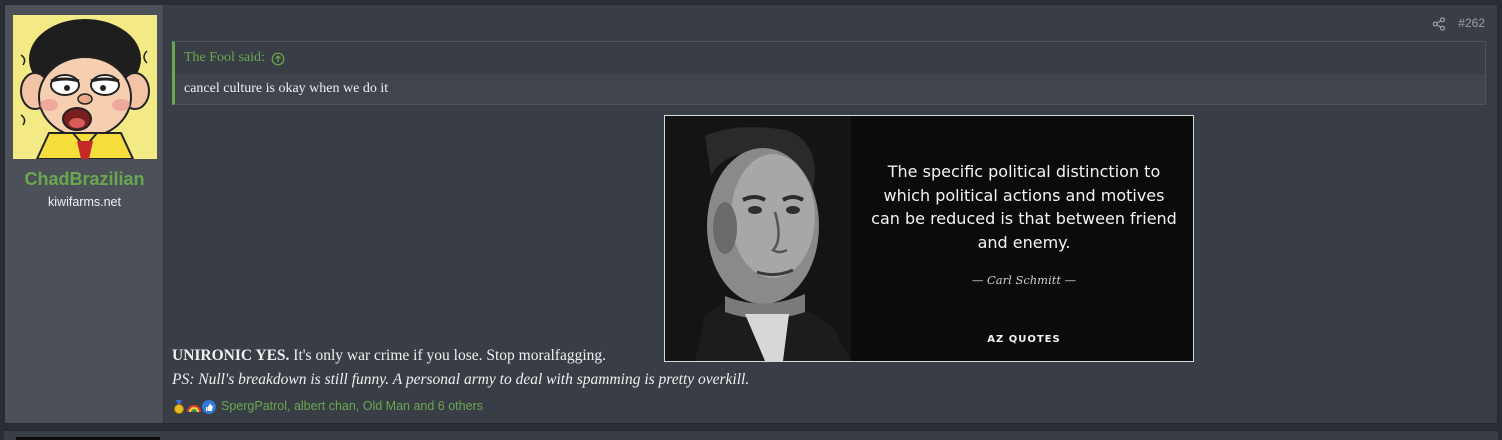 The width and height of the screenshot is (1502, 440). What do you see at coordinates (1471, 23) in the screenshot?
I see `post-number: #262` at bounding box center [1471, 23].